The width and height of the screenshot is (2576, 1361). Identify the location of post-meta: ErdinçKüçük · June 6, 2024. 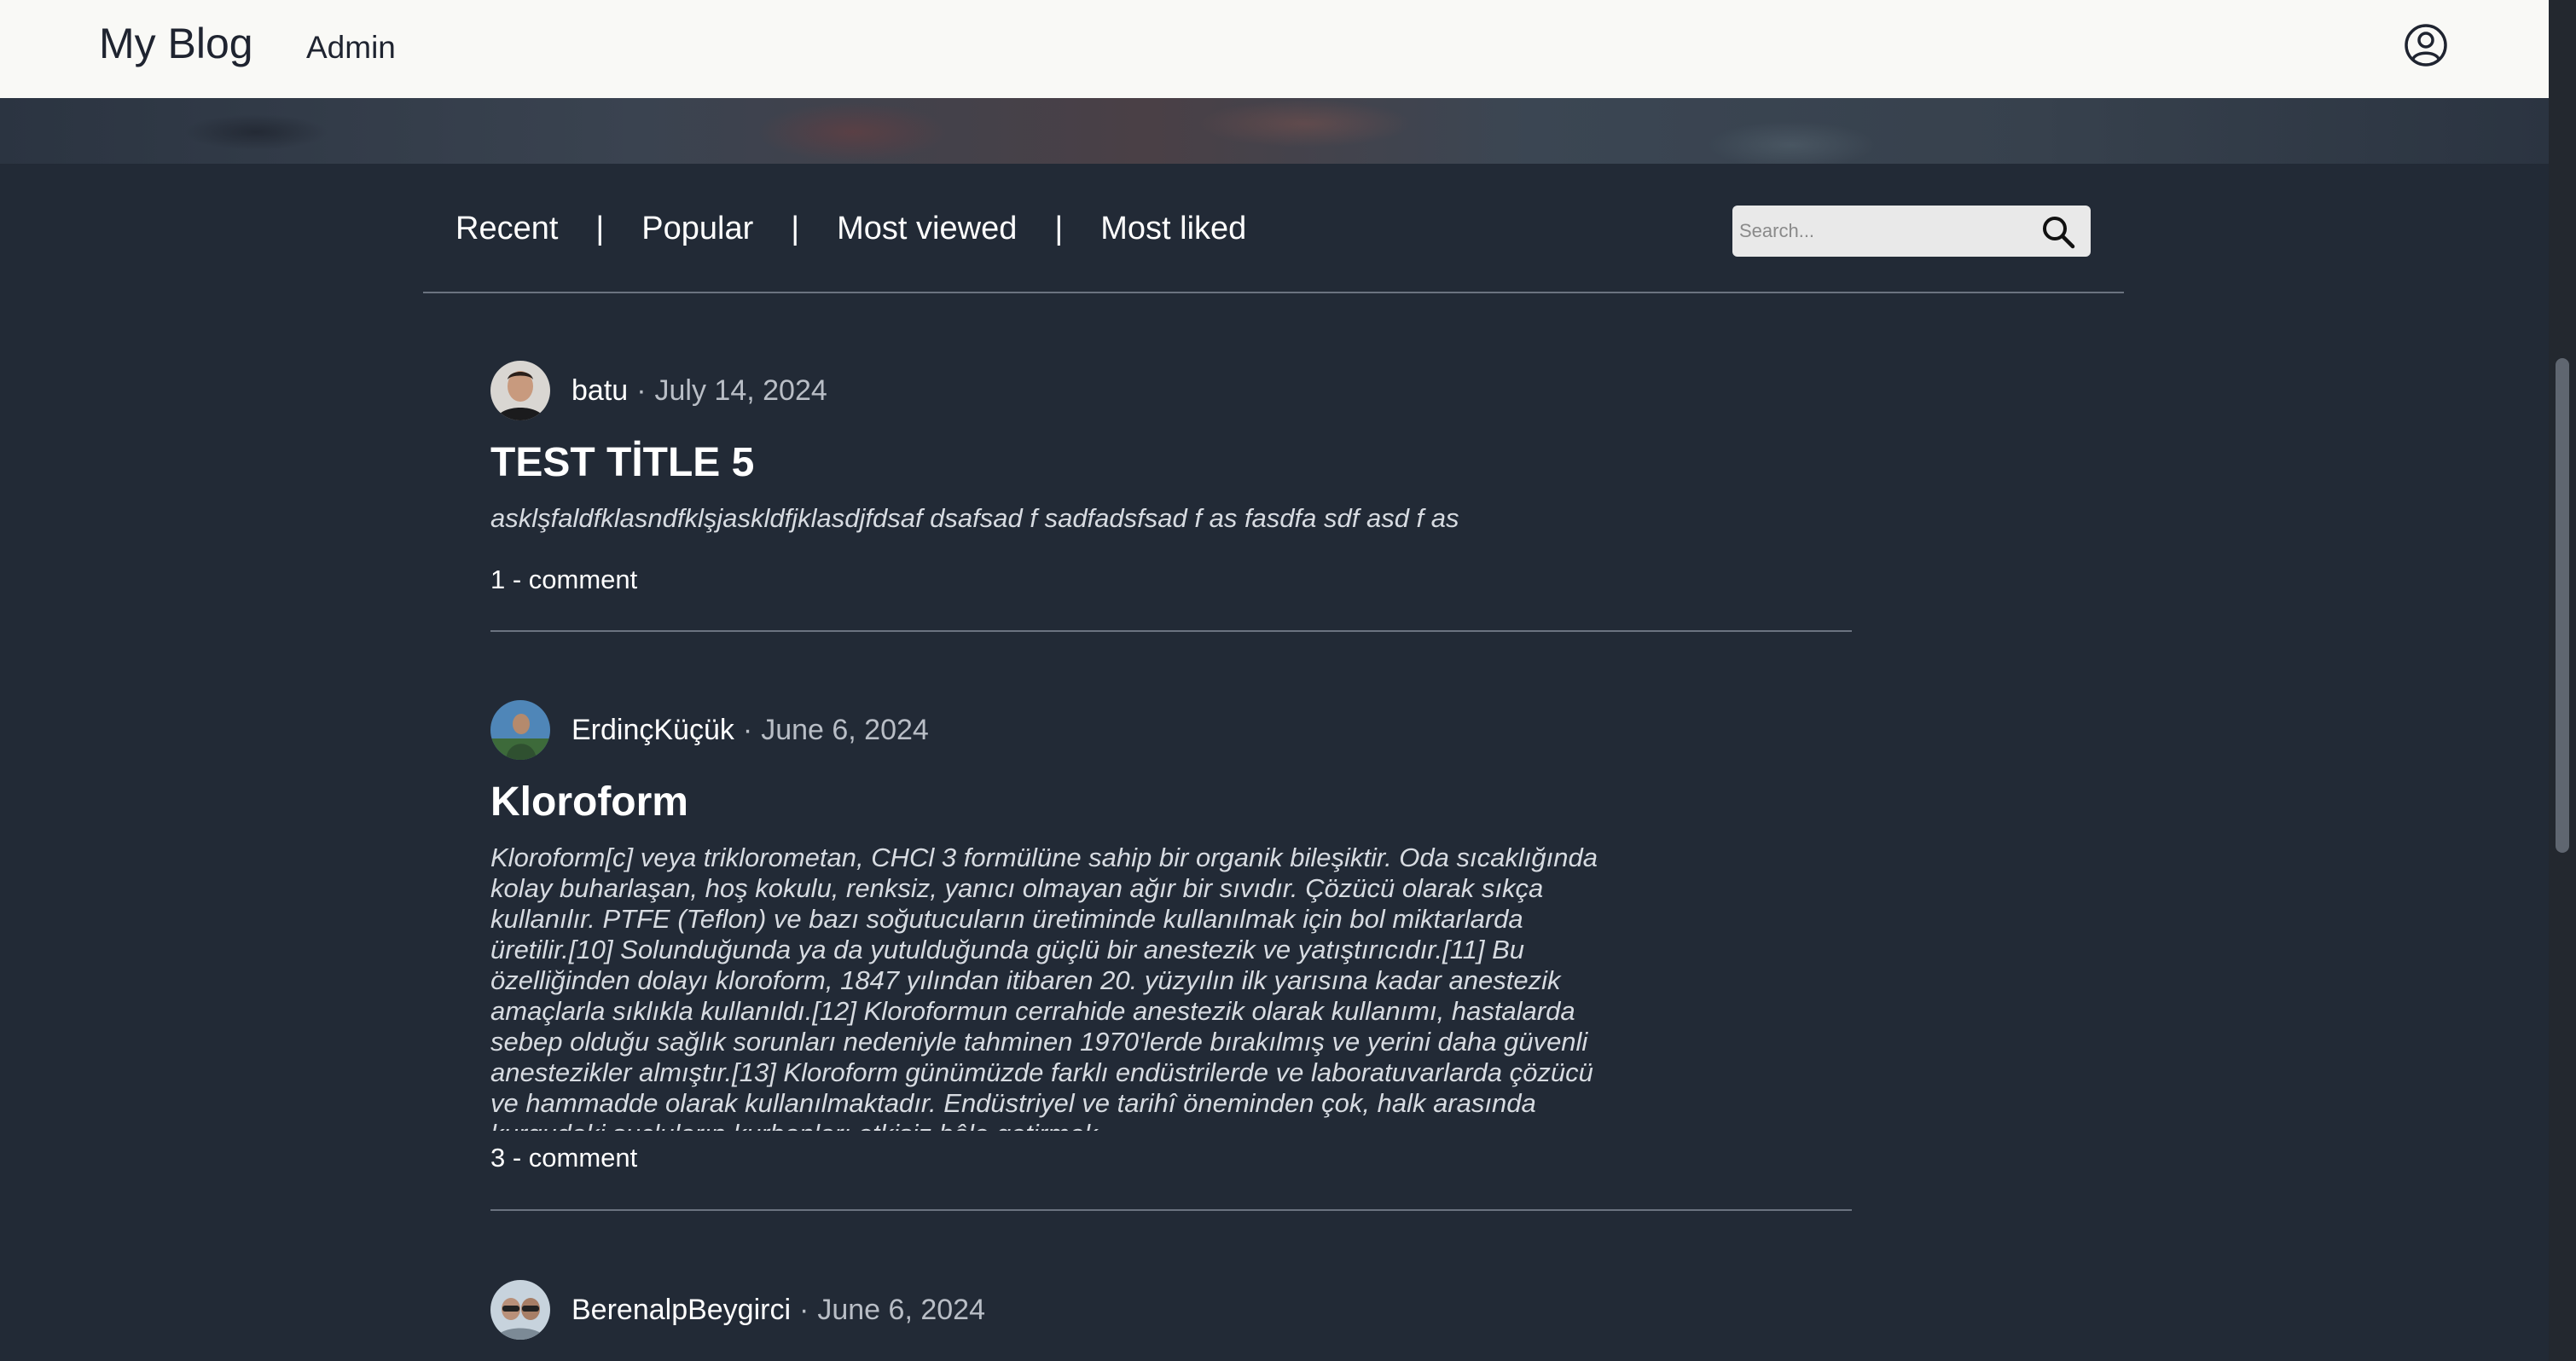
(709, 730).